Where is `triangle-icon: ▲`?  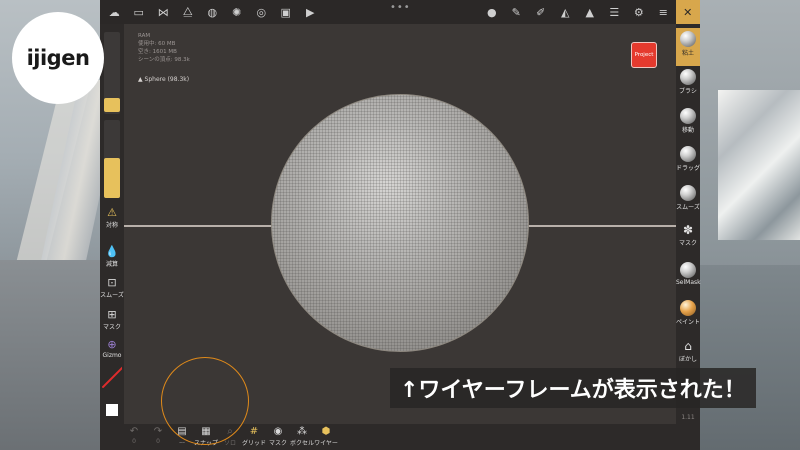 triangle-icon: ▲ is located at coordinates (590, 12).